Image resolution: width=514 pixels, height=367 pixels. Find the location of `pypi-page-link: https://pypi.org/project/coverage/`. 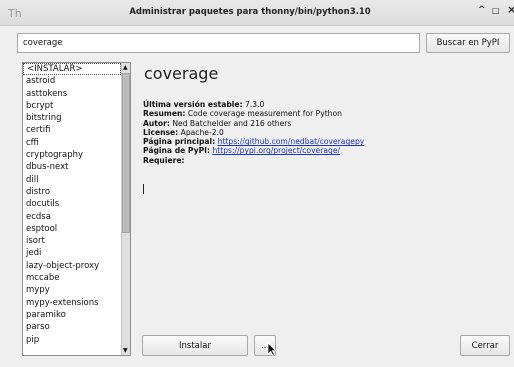

pypi-page-link: https://pypi.org/project/coverage/ is located at coordinates (276, 150).